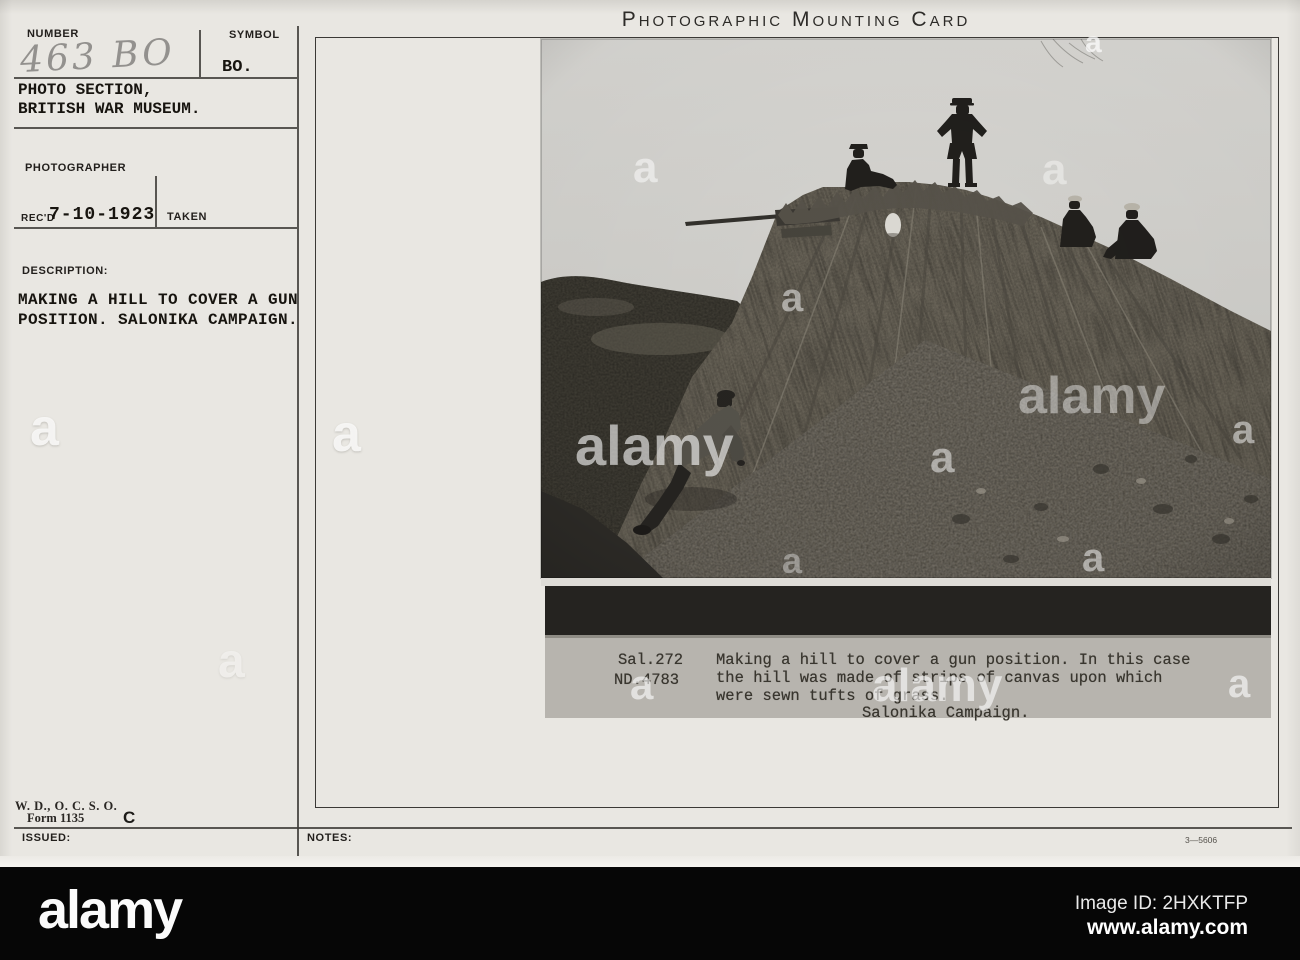 The width and height of the screenshot is (1300, 960). Describe the element at coordinates (650, 861) in the screenshot. I see `card-bottom-edge` at that location.